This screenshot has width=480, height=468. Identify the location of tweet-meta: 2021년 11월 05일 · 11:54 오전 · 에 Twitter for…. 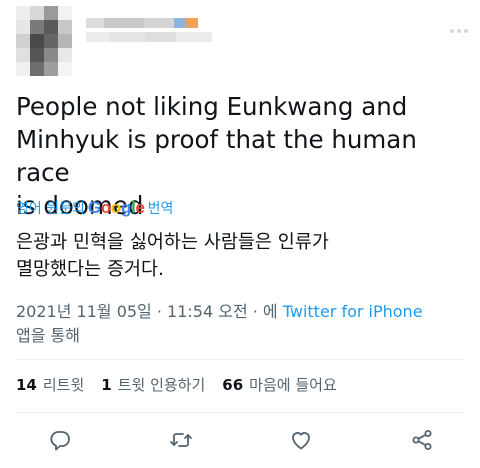
(241, 324).